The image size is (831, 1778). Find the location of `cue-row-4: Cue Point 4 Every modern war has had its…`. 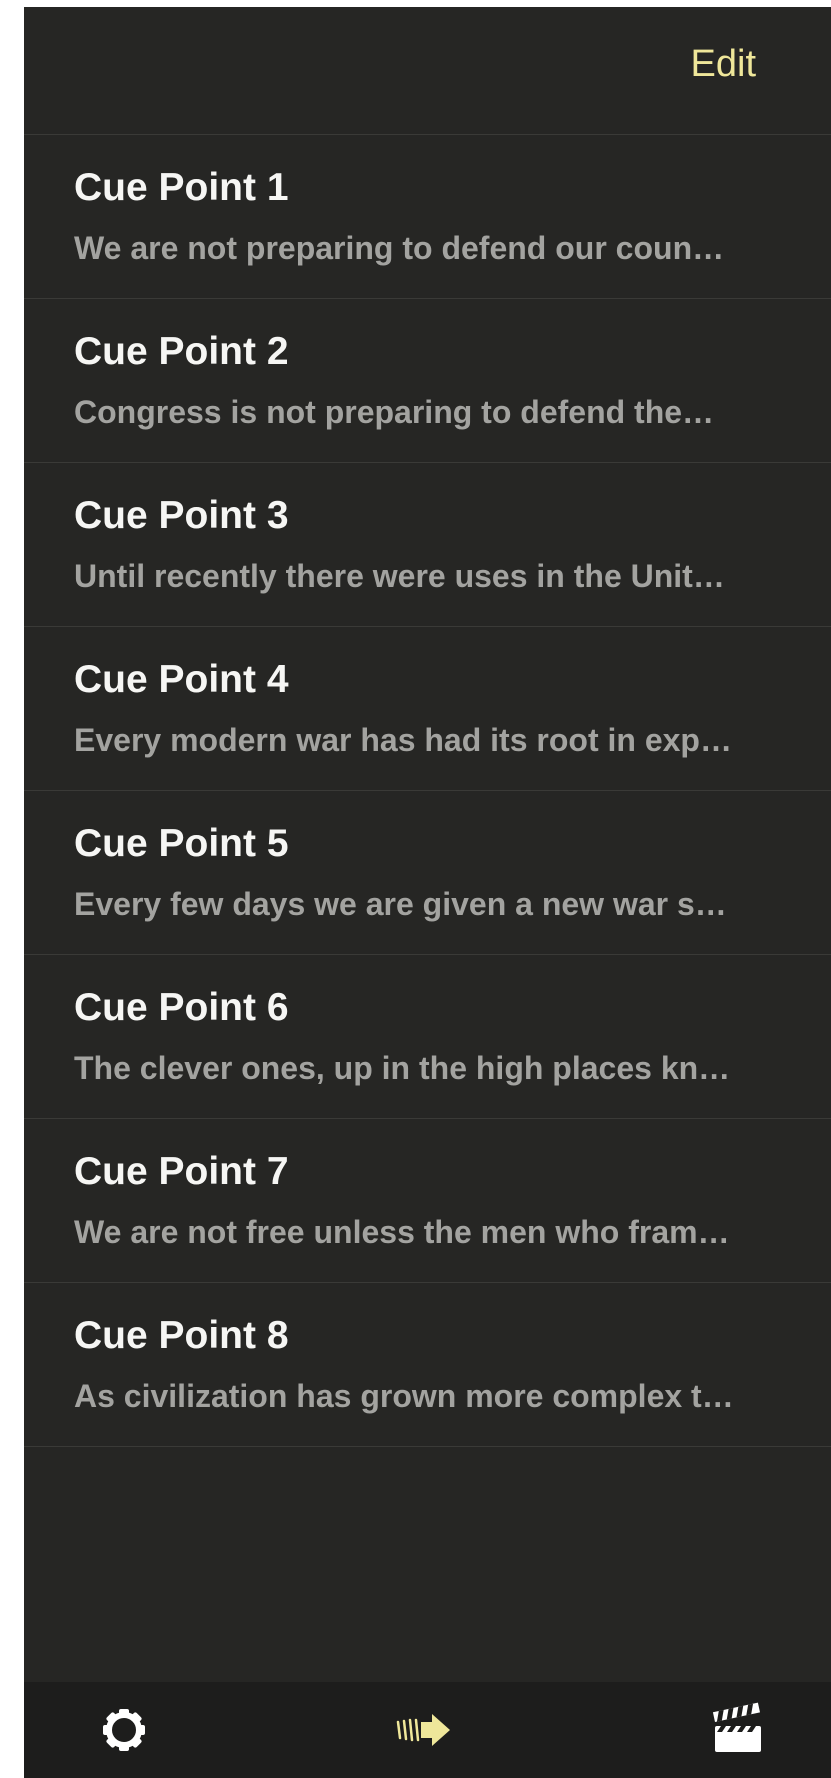

cue-row-4: Cue Point 4 Every modern war has had its… is located at coordinates (427, 709).